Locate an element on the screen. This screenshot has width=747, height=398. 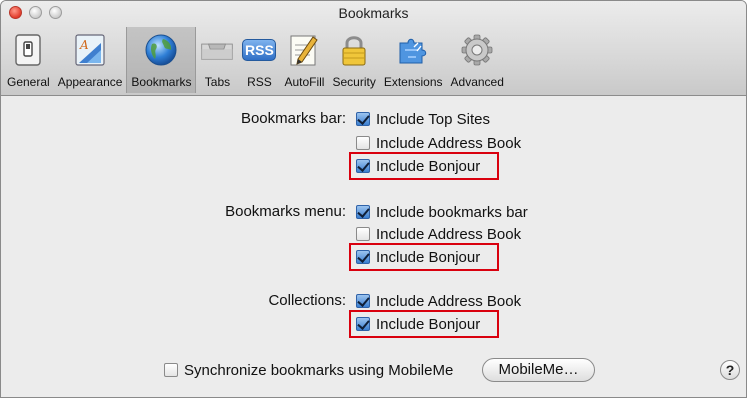
switch-icon is located at coordinates (28, 50).